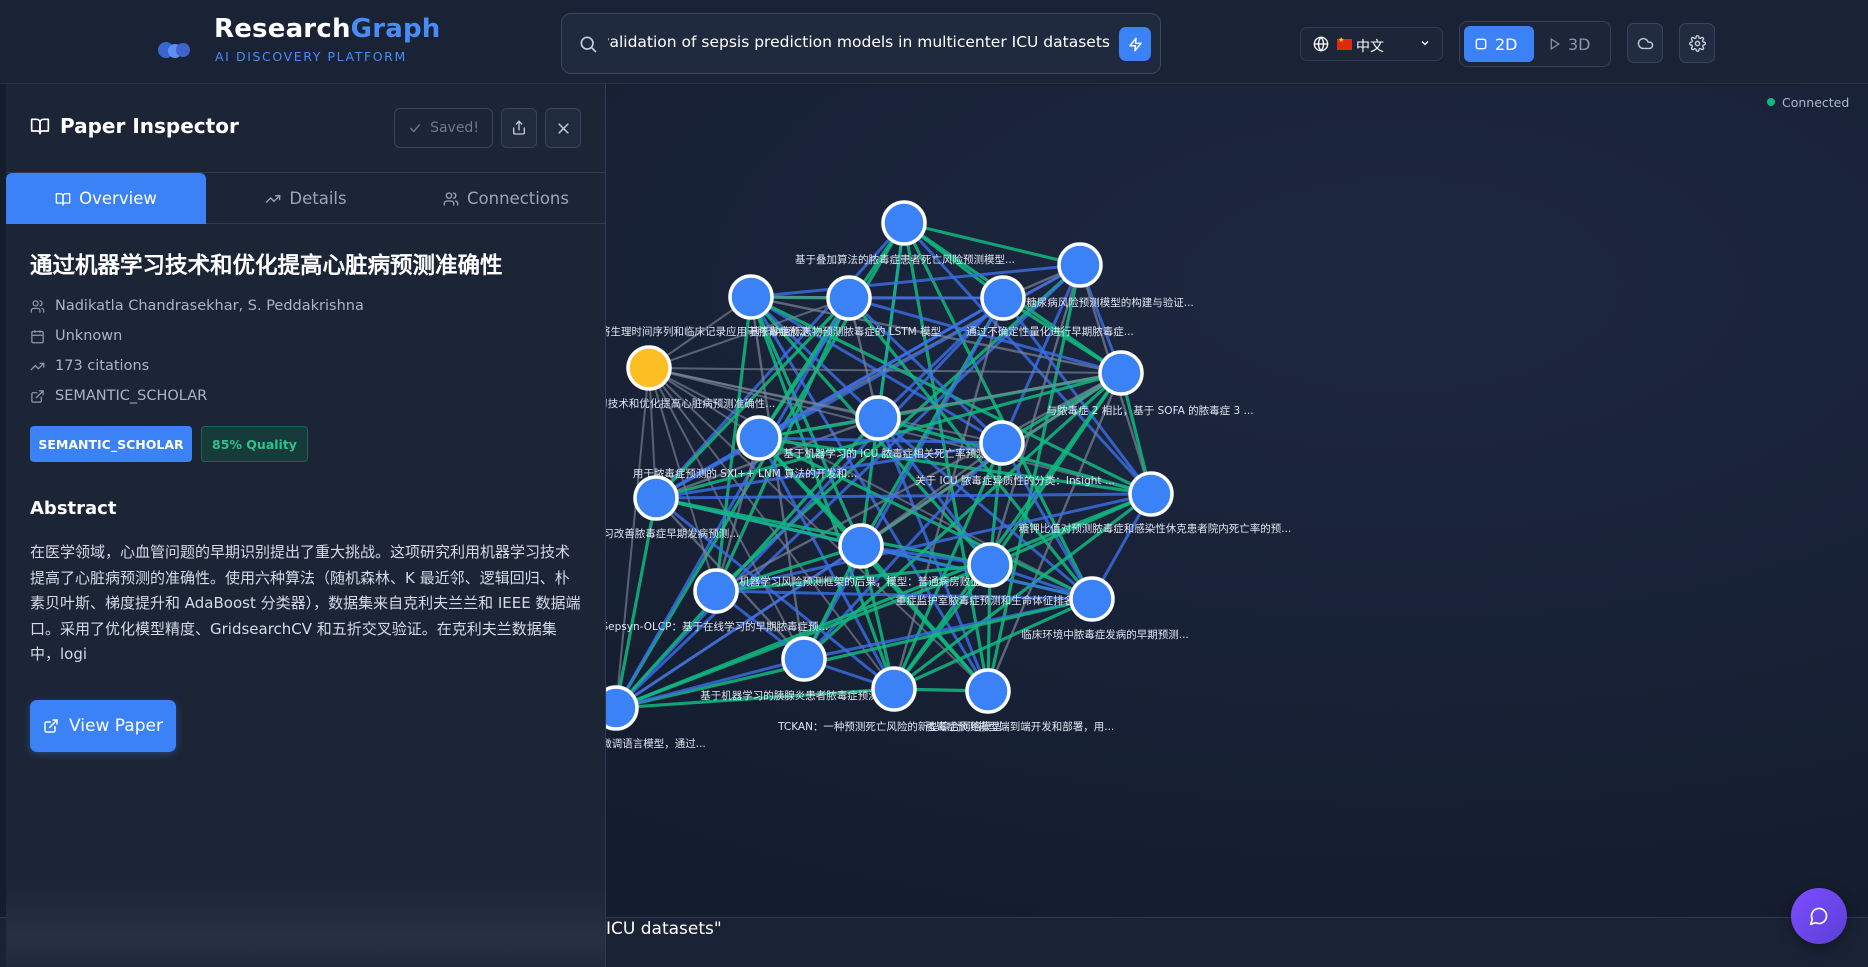 Image resolution: width=1868 pixels, height=967 pixels. What do you see at coordinates (1481, 44) in the screenshot?
I see `square-icon` at bounding box center [1481, 44].